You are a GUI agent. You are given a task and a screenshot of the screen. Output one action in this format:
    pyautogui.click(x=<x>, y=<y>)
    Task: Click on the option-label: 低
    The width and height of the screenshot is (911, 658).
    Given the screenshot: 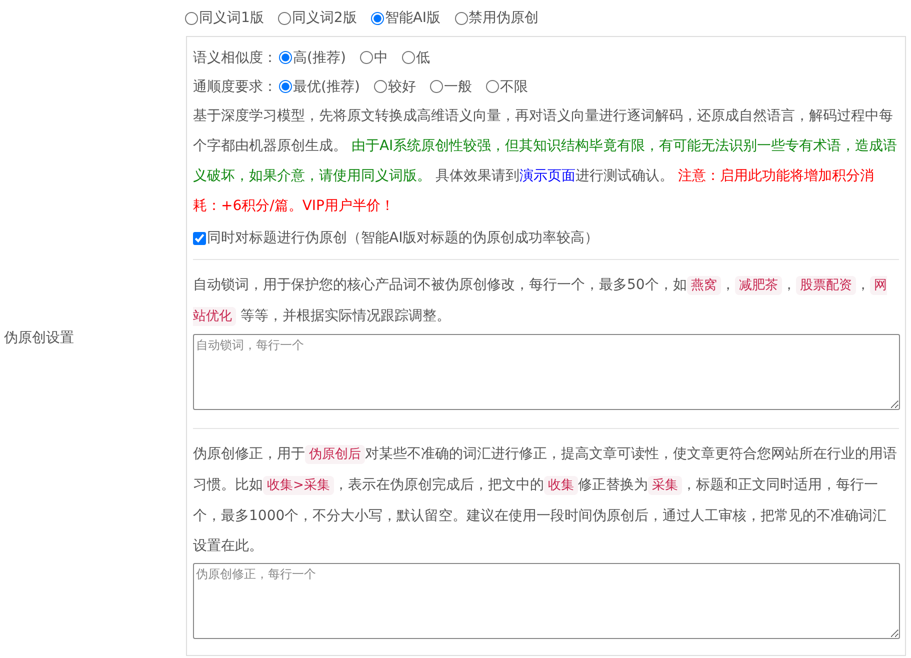 What is the action you would take?
    pyautogui.click(x=423, y=57)
    